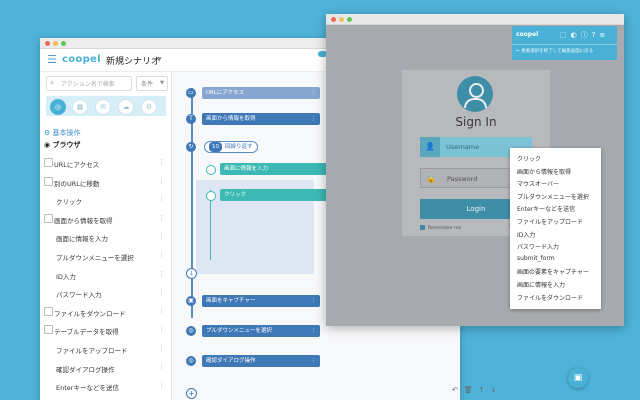  What do you see at coordinates (261, 331) in the screenshot?
I see `flow-step: プルダウンメニューを選択 ⋮` at bounding box center [261, 331].